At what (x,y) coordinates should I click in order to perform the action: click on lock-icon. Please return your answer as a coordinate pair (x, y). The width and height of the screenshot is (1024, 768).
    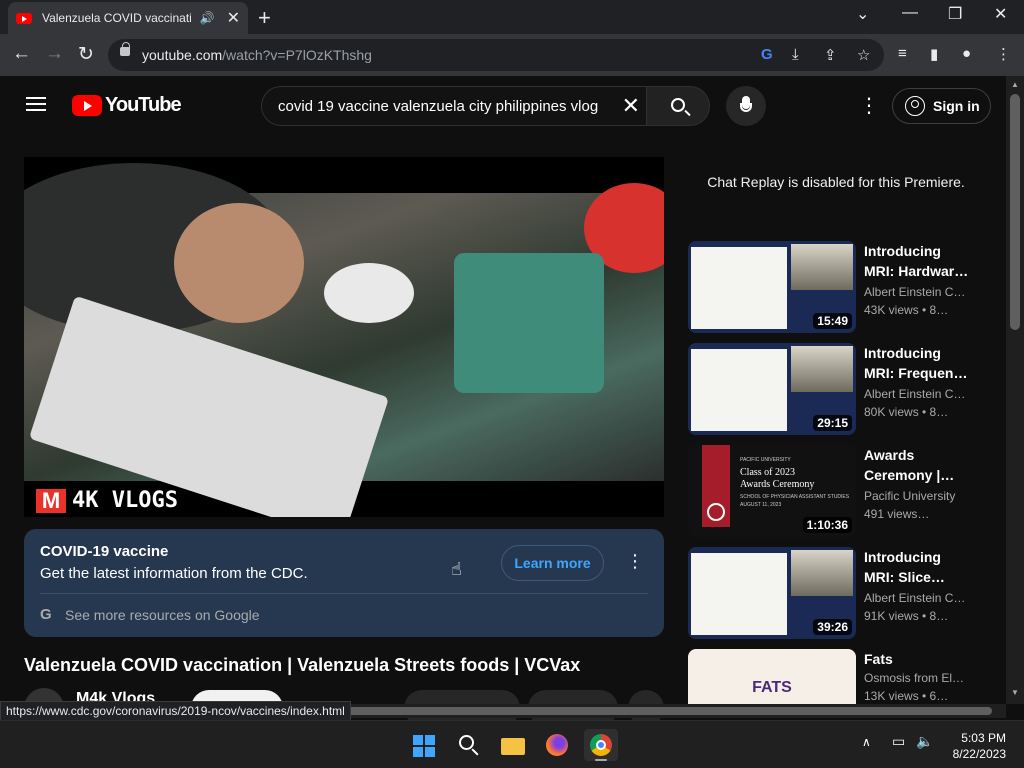
    Looking at the image, I should click on (125, 49).